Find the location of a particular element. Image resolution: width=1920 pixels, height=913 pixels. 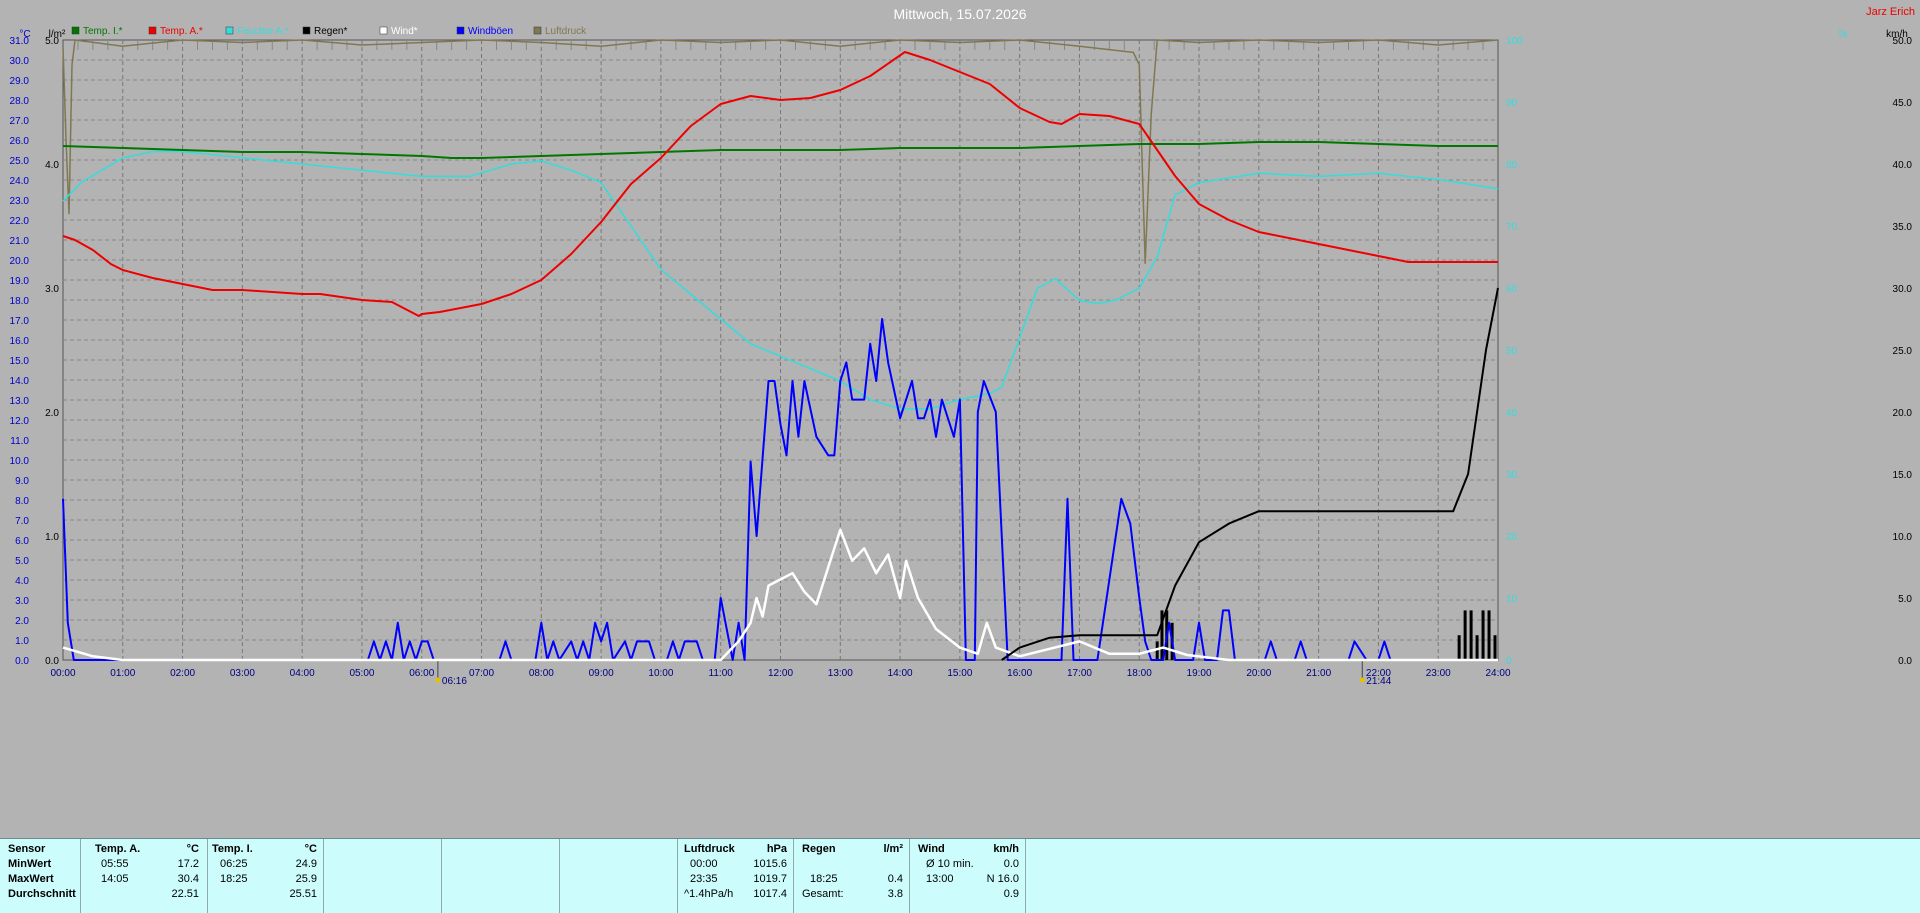

wind-unit: km/h is located at coordinates (1006, 849).